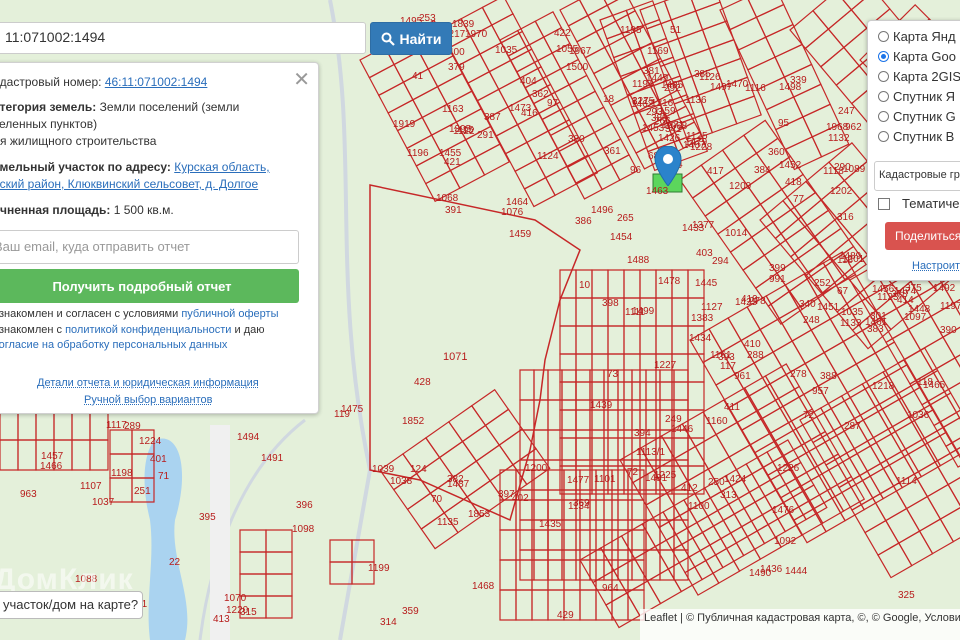 Image resolution: width=960 pixels, height=640 pixels. I want to click on address-label: емельный участок по адресу:, so click(85, 167).